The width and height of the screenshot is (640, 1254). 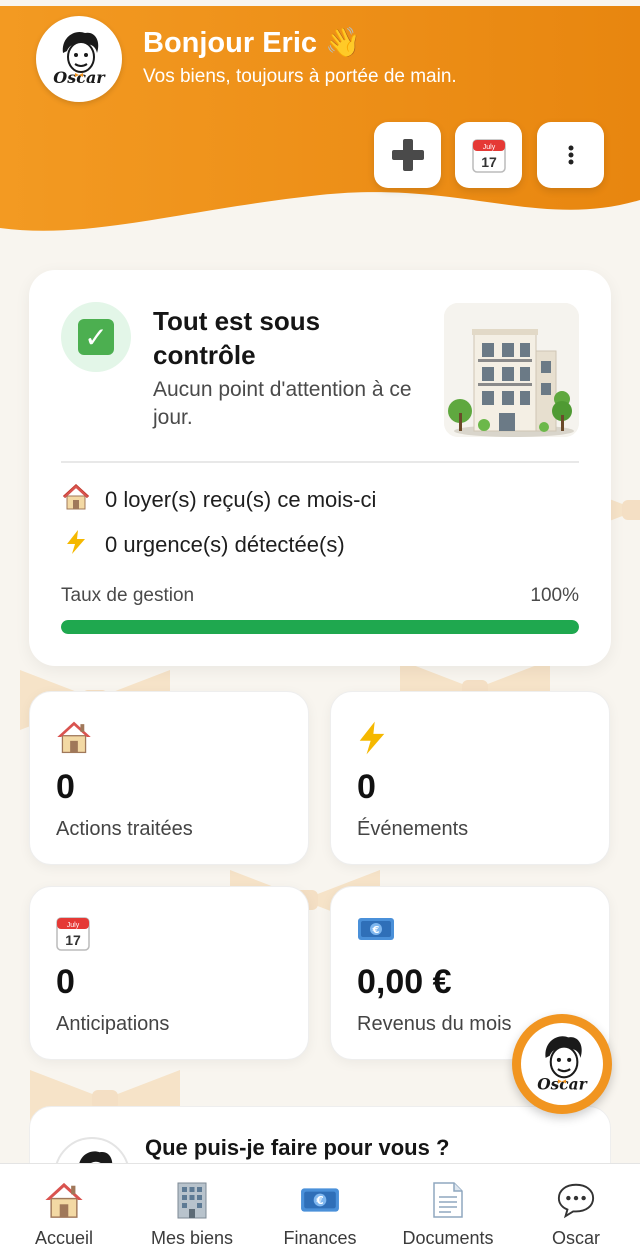 What do you see at coordinates (448, 1200) in the screenshot?
I see `document-icon` at bounding box center [448, 1200].